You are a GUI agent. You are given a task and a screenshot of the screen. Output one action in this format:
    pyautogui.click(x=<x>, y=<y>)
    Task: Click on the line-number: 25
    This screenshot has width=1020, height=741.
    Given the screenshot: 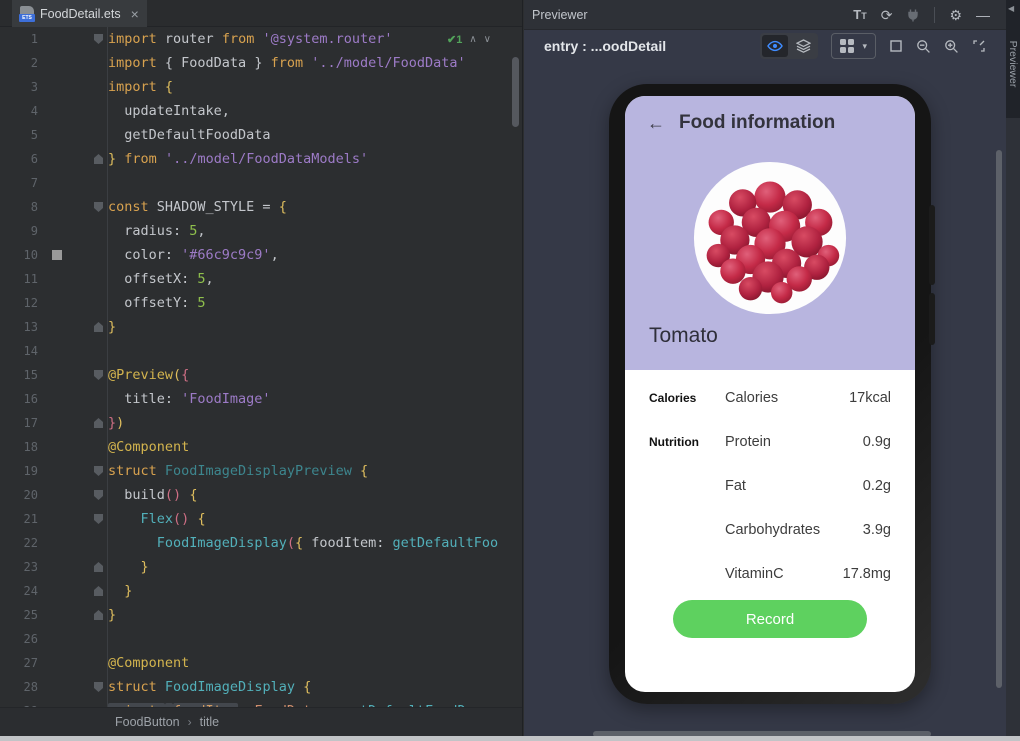 What is the action you would take?
    pyautogui.click(x=19, y=615)
    